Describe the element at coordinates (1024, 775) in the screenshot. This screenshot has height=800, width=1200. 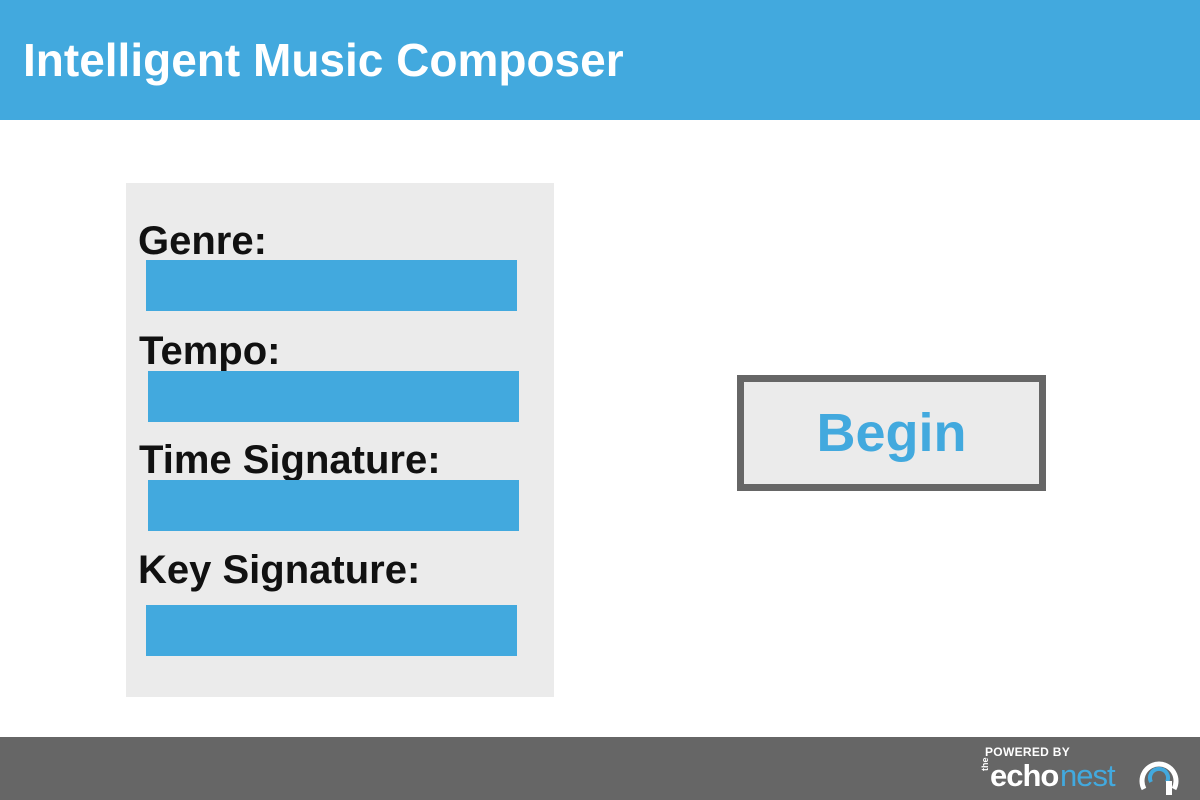
I see `brand-echo-text: echo` at that location.